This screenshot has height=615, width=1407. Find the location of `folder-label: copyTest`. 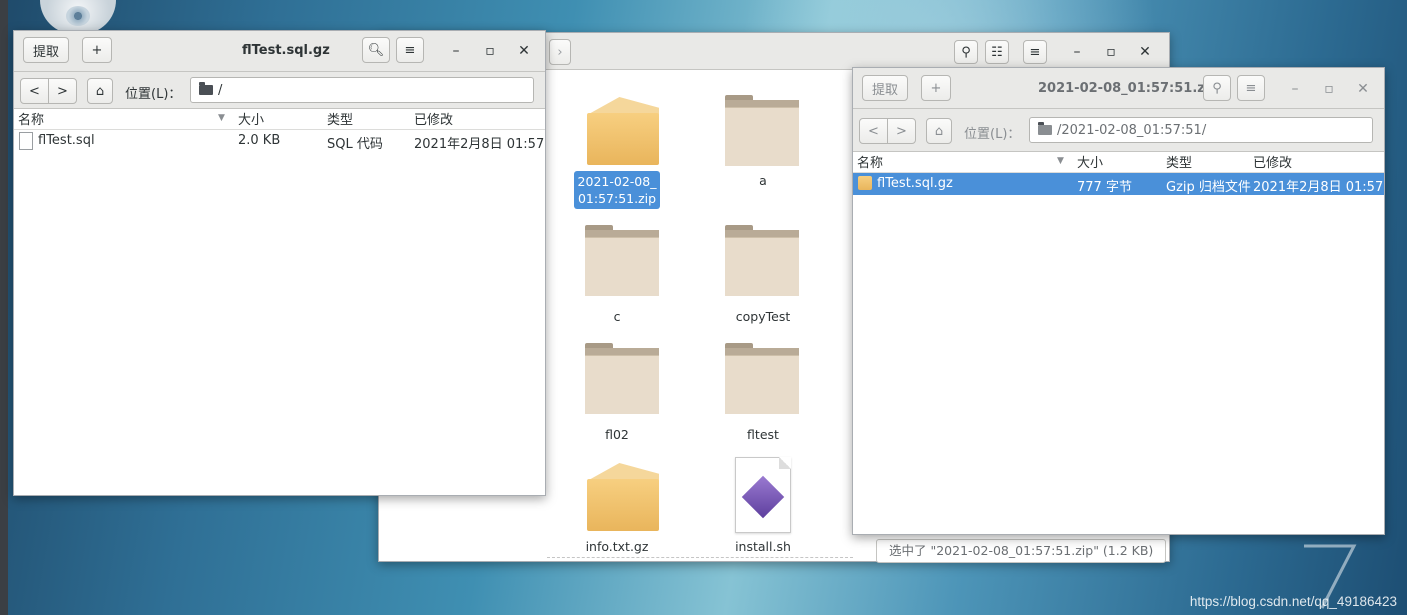

folder-label: copyTest is located at coordinates (763, 316).